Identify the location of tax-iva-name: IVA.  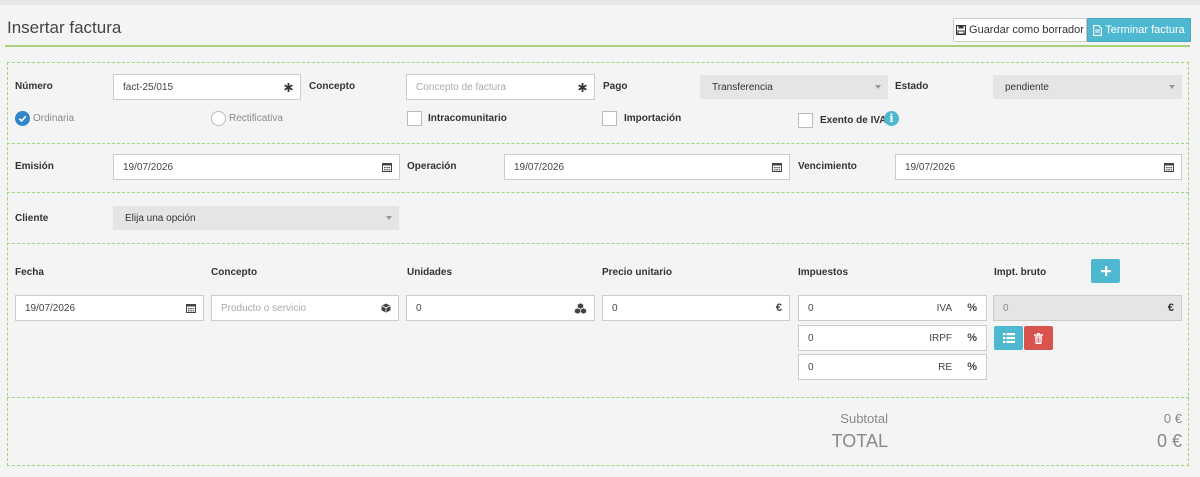
(944, 308).